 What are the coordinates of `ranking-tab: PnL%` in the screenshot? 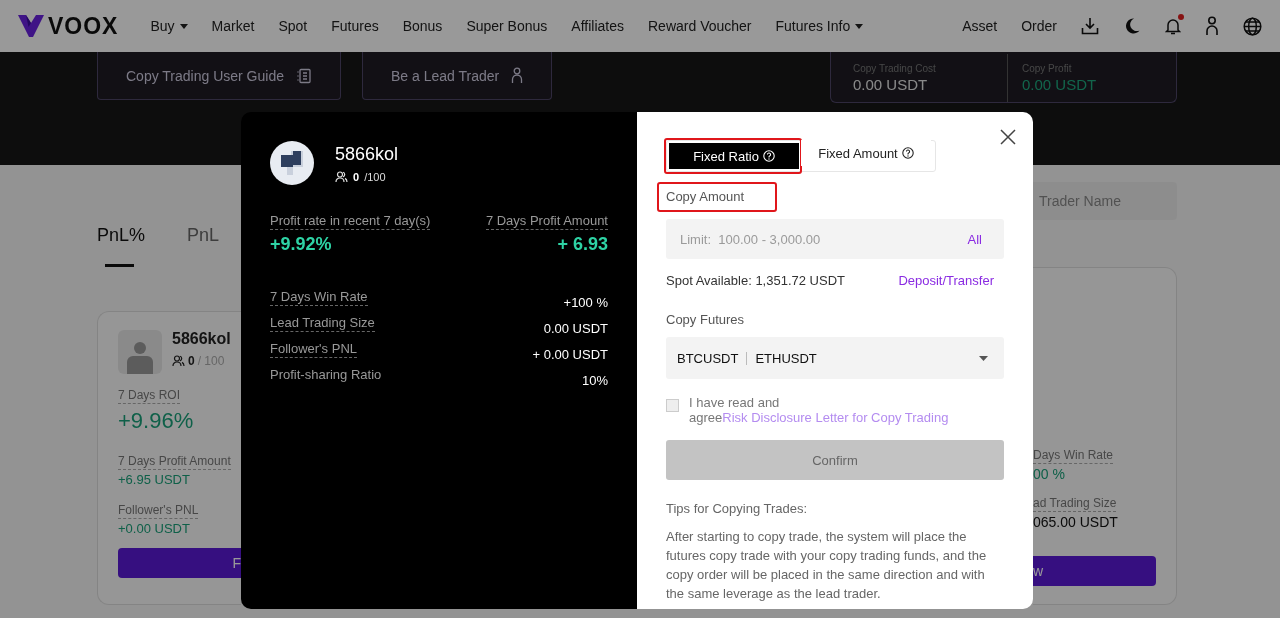 It's located at (121, 268).